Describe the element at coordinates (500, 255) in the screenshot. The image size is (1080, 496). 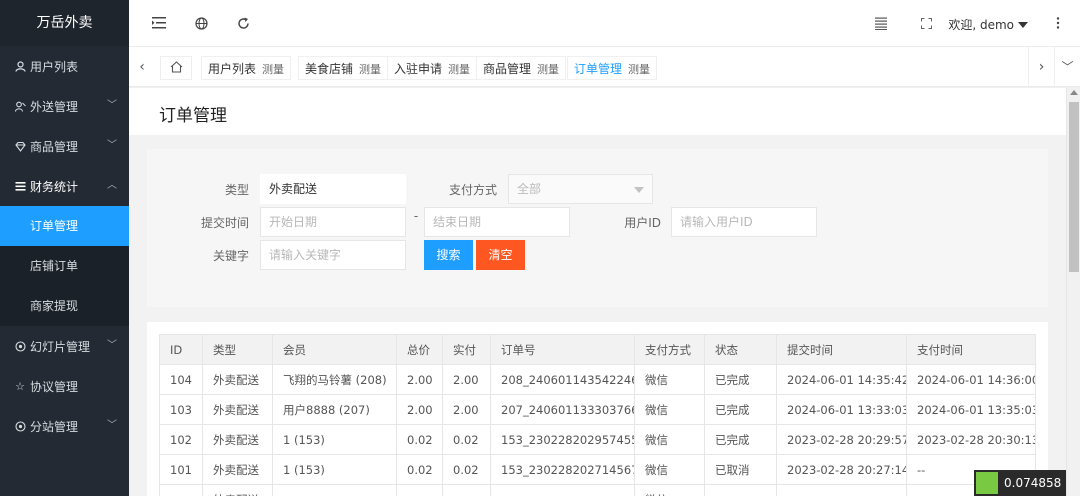
I see `clear-button: 清空` at that location.